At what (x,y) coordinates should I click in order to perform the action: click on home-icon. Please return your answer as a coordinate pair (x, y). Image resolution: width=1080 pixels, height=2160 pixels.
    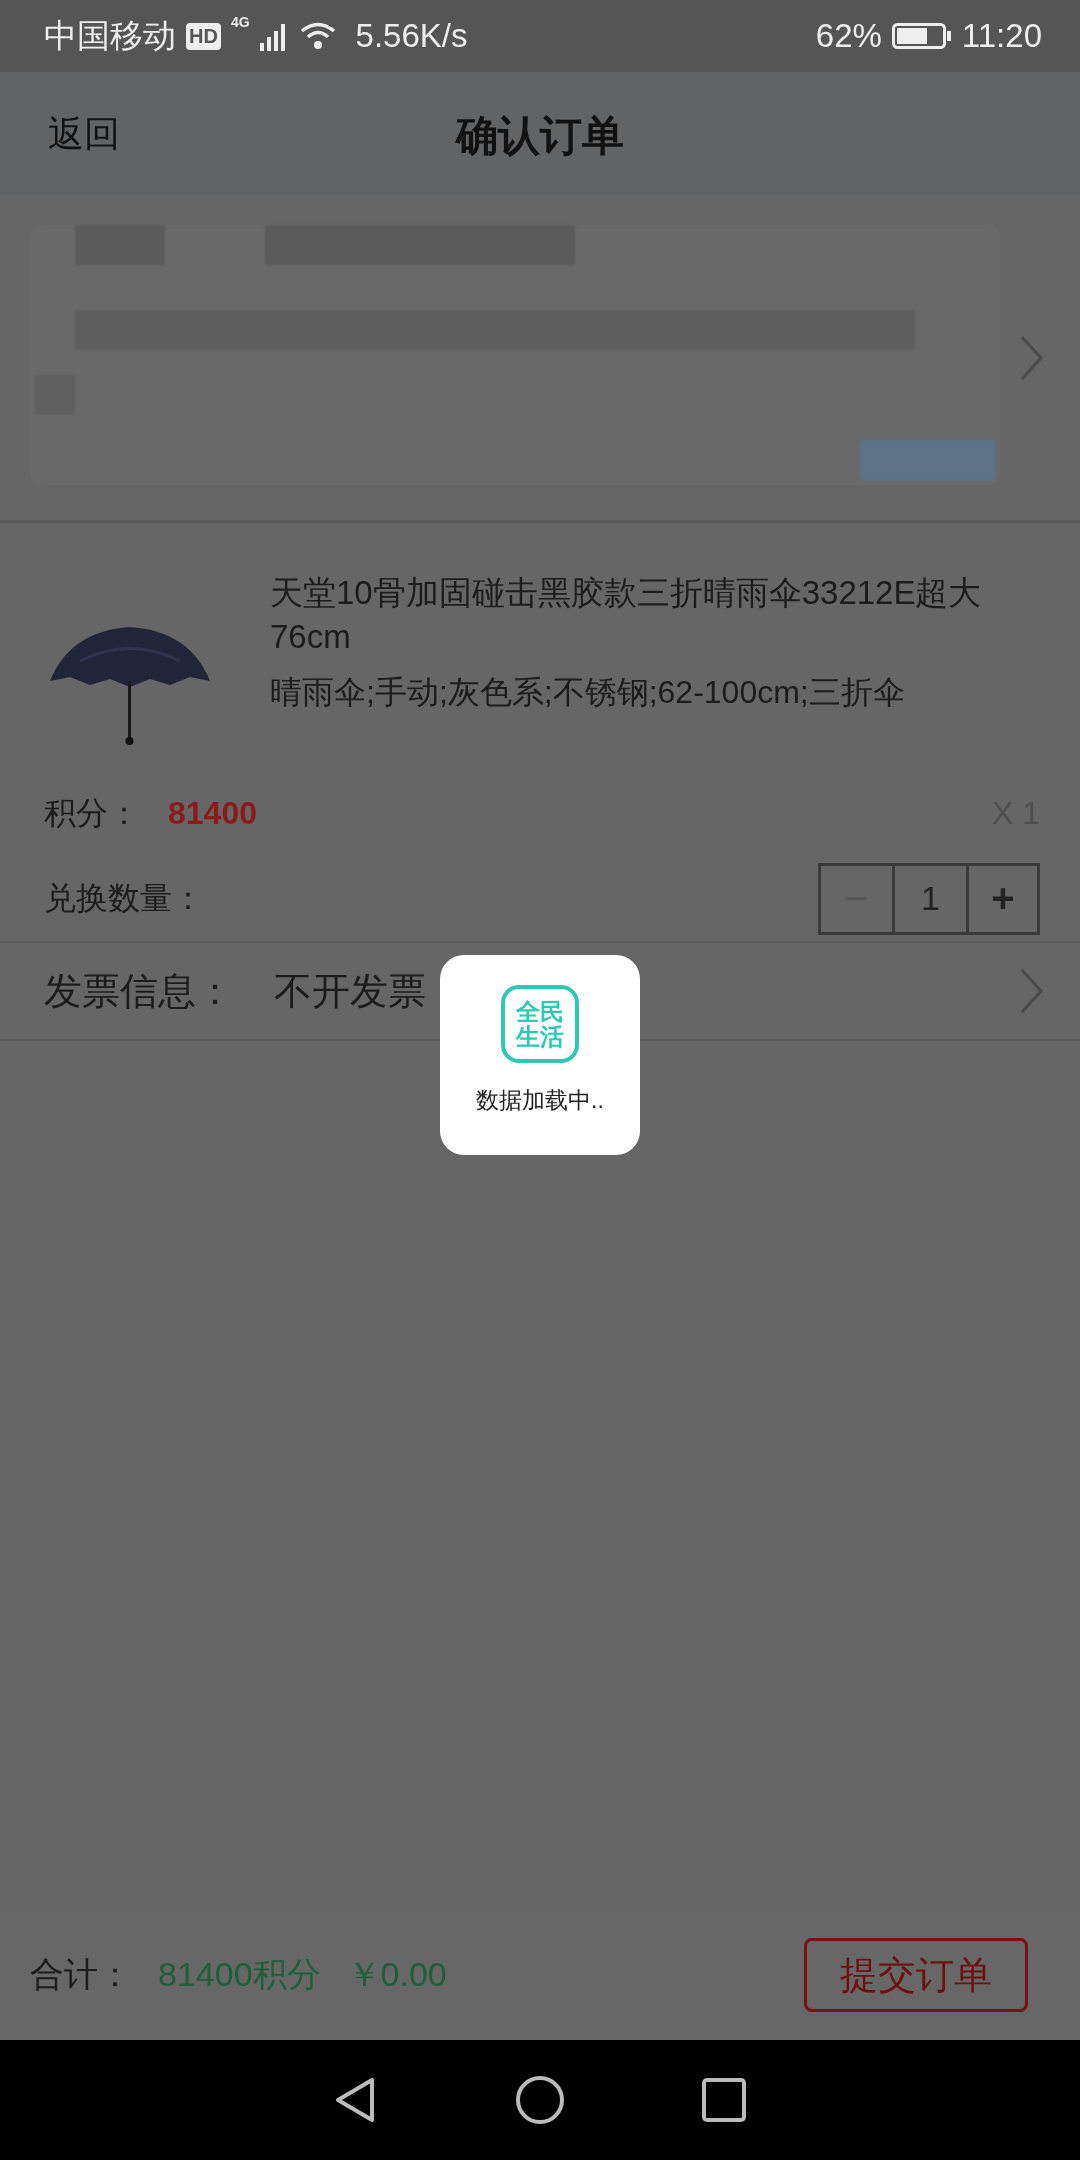
    Looking at the image, I should click on (540, 2100).